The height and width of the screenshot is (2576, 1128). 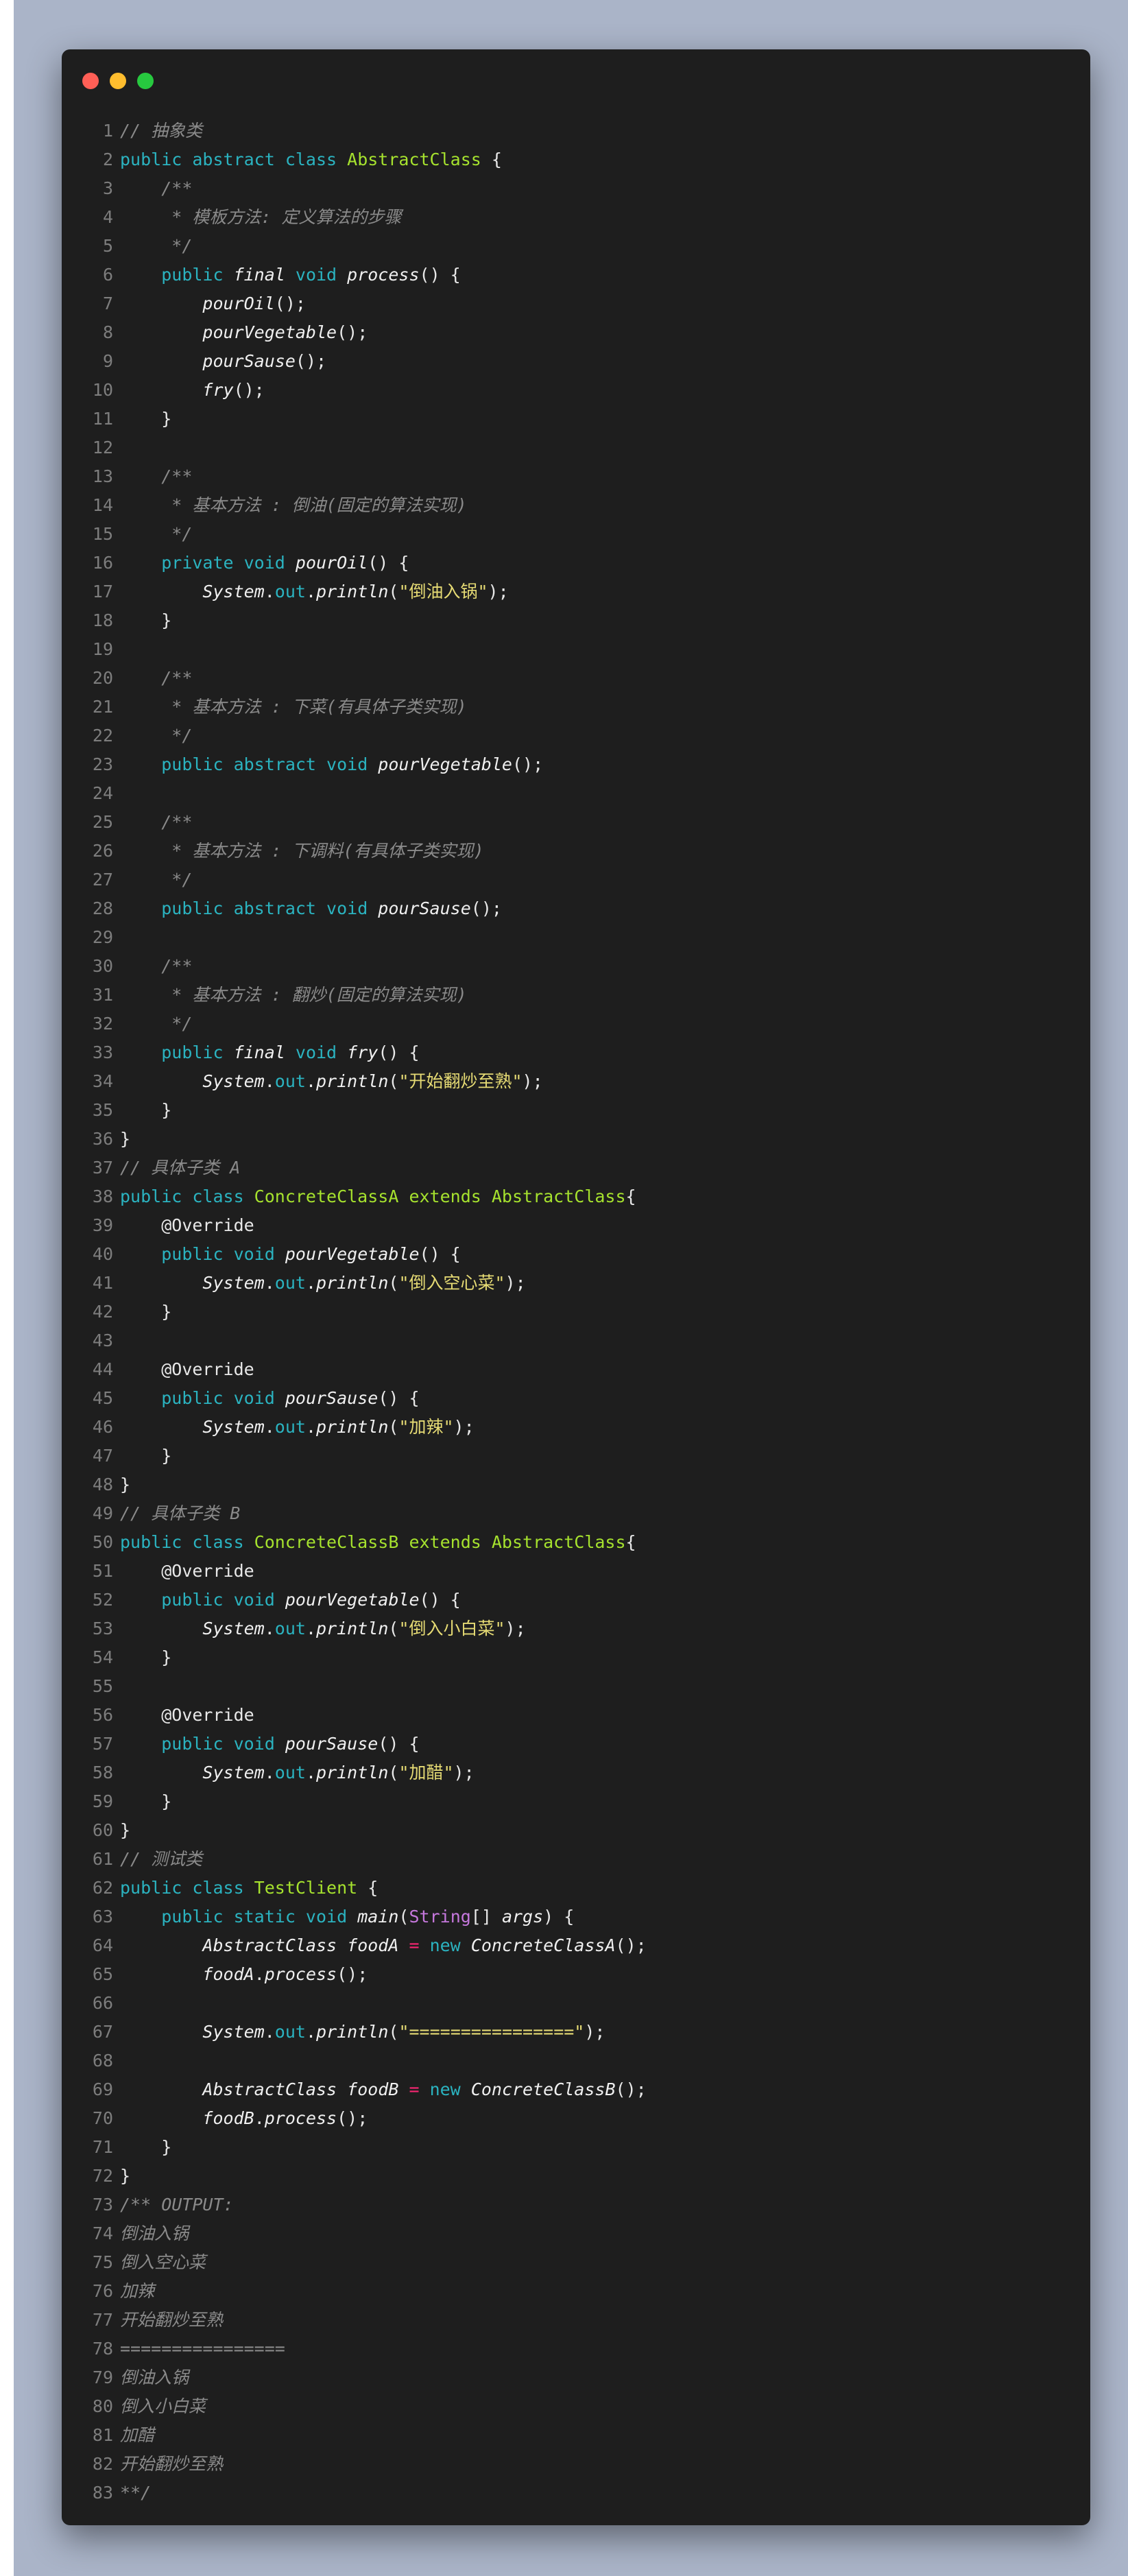 What do you see at coordinates (451, 1283) in the screenshot?
I see `code-token: "倒入空心菜"` at bounding box center [451, 1283].